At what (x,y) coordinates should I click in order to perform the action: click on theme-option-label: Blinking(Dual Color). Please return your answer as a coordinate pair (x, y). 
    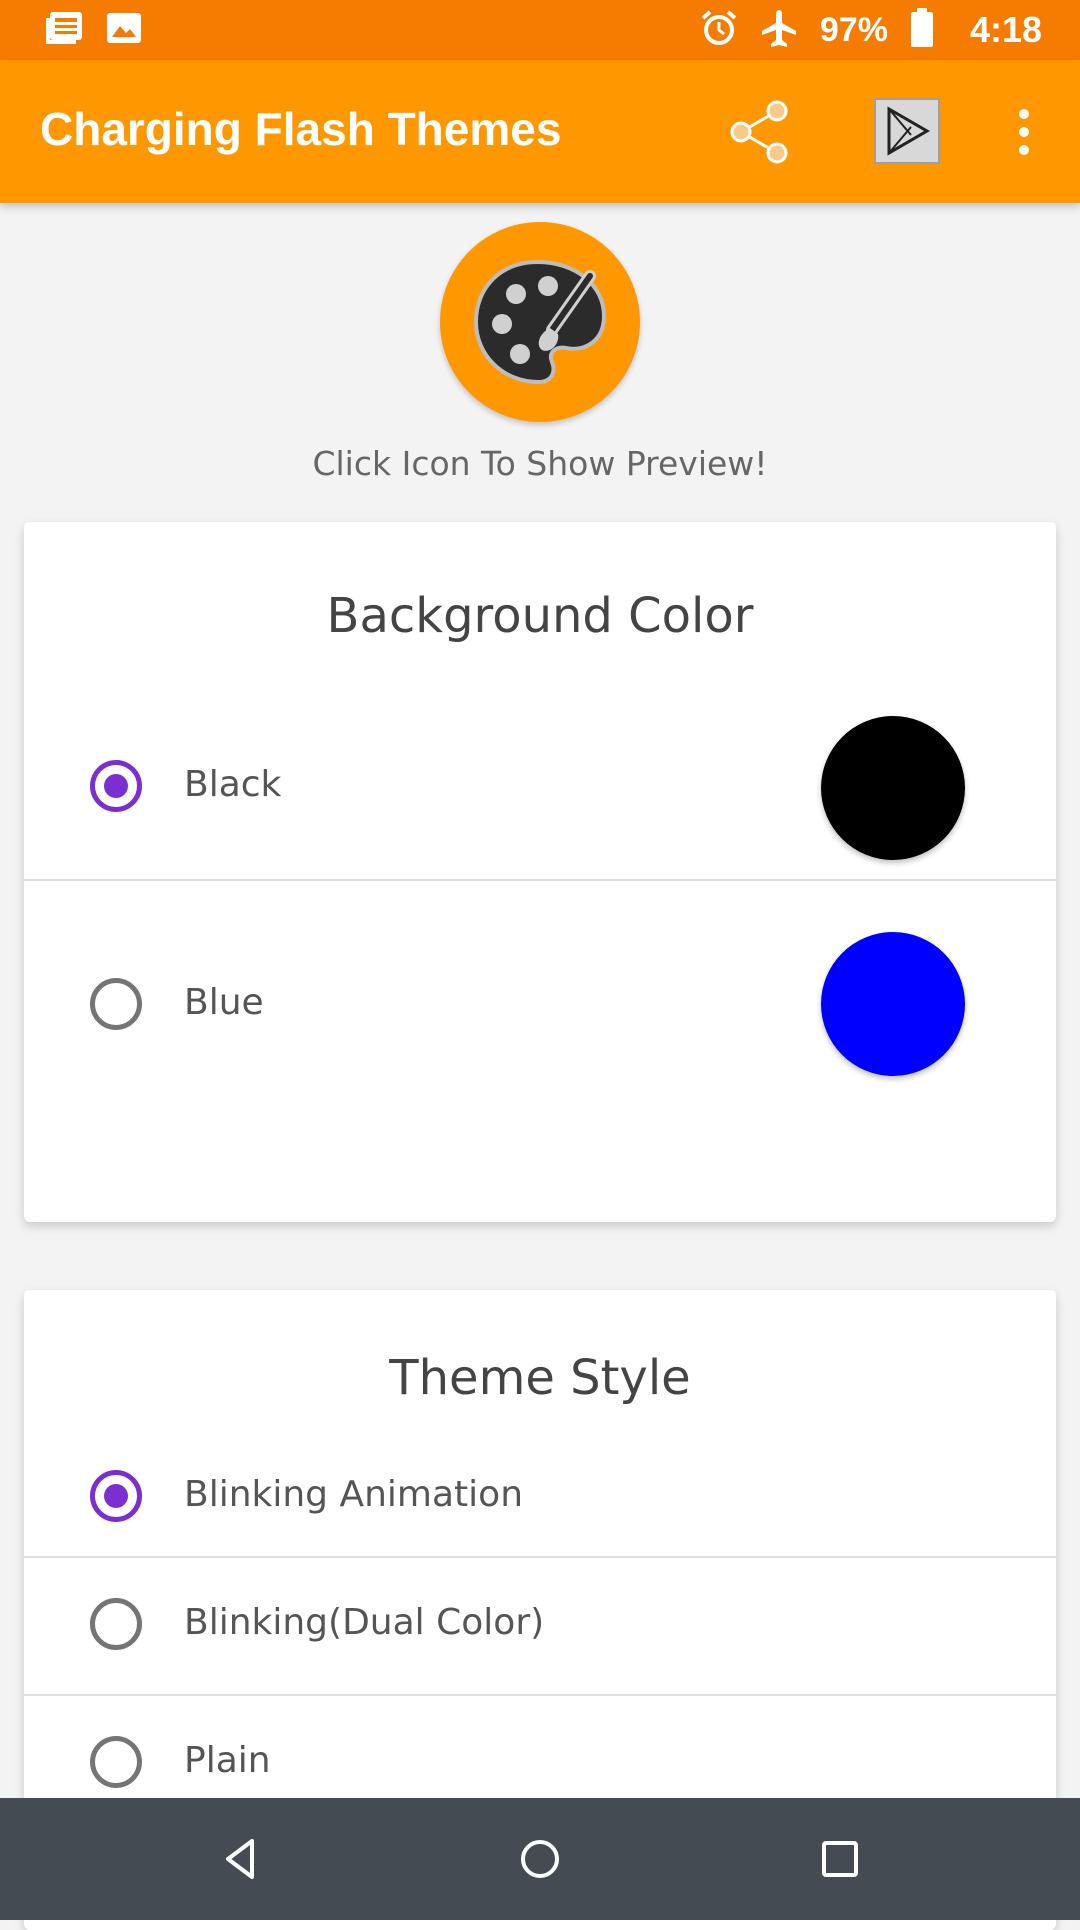
    Looking at the image, I should click on (364, 1622).